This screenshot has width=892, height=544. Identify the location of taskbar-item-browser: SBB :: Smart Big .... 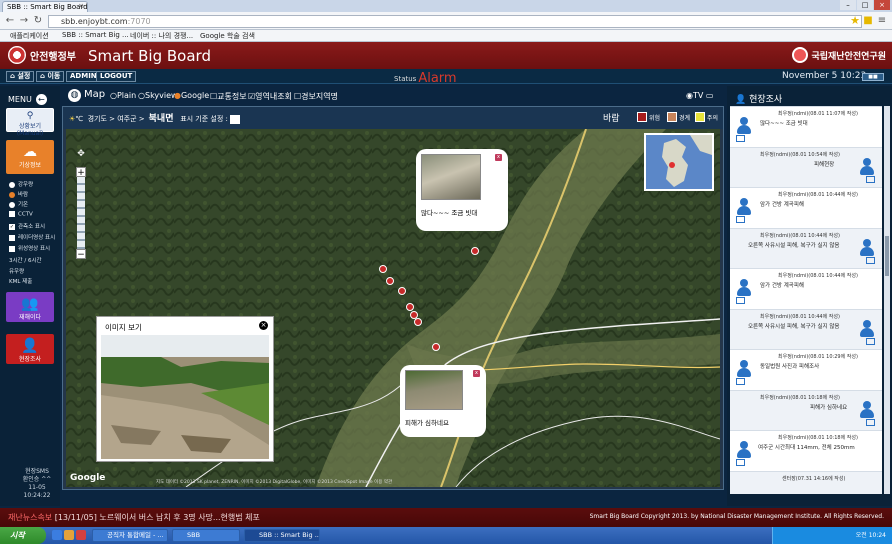
(282, 535).